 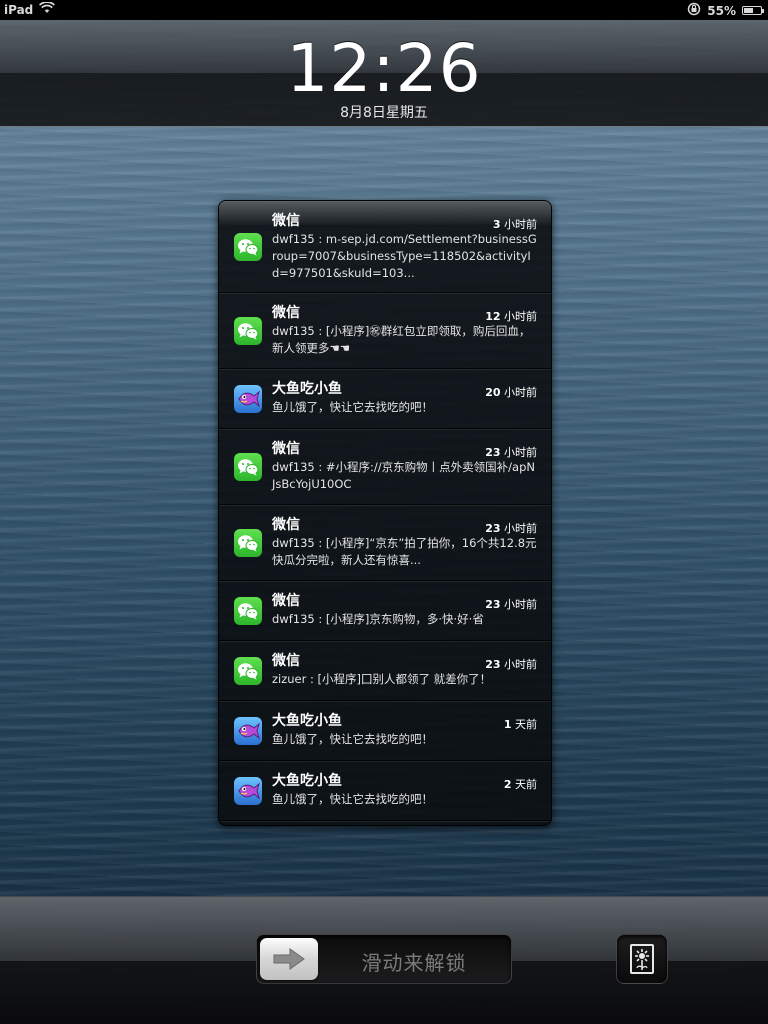 I want to click on notification-item: 大鱼吃小鱼 1 天前鱼儿饿了，快让它去找吃的吧！, so click(x=385, y=731).